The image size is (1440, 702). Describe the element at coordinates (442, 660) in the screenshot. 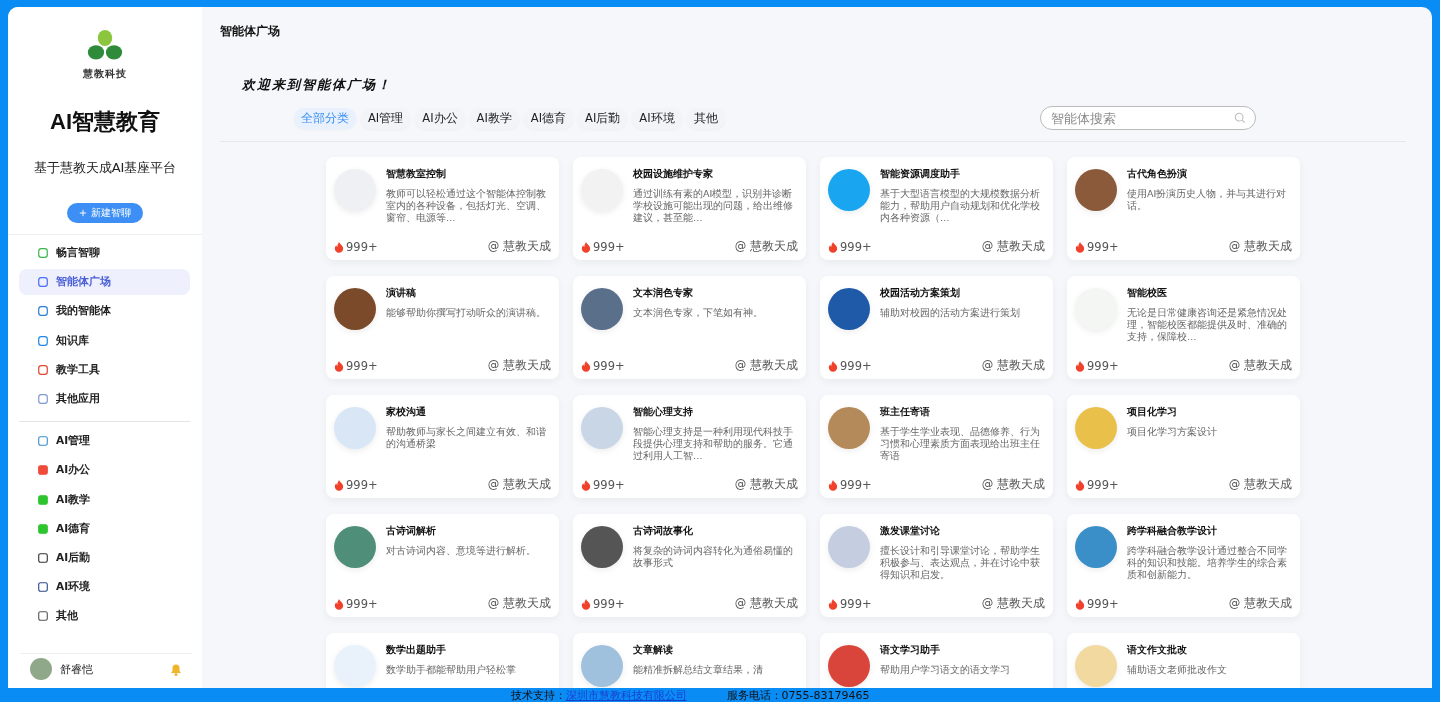

I see `agent-card: 数学出题助手 数学助手都能帮助用户轻松掌` at that location.